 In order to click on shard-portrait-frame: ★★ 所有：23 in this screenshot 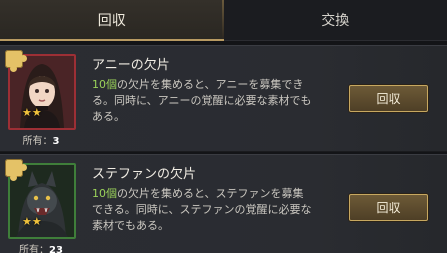, I will do `click(41, 206)`.